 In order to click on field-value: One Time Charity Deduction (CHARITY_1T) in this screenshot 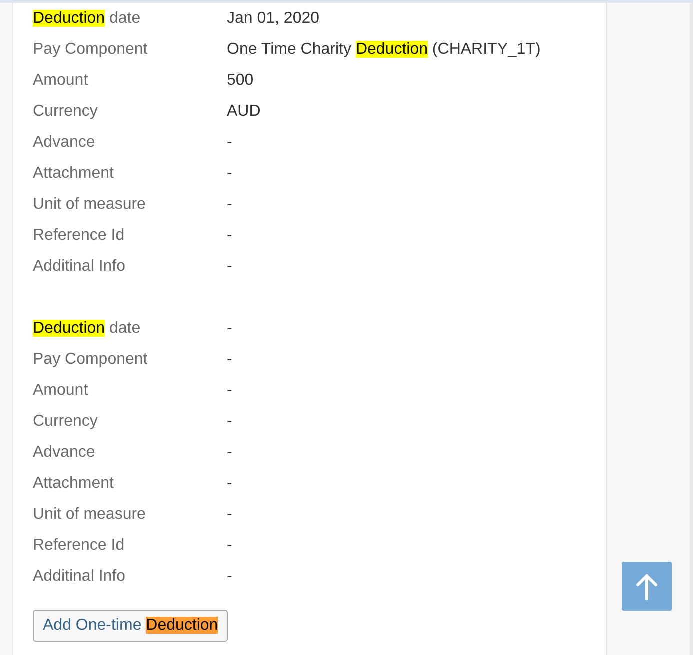, I will do `click(384, 49)`.